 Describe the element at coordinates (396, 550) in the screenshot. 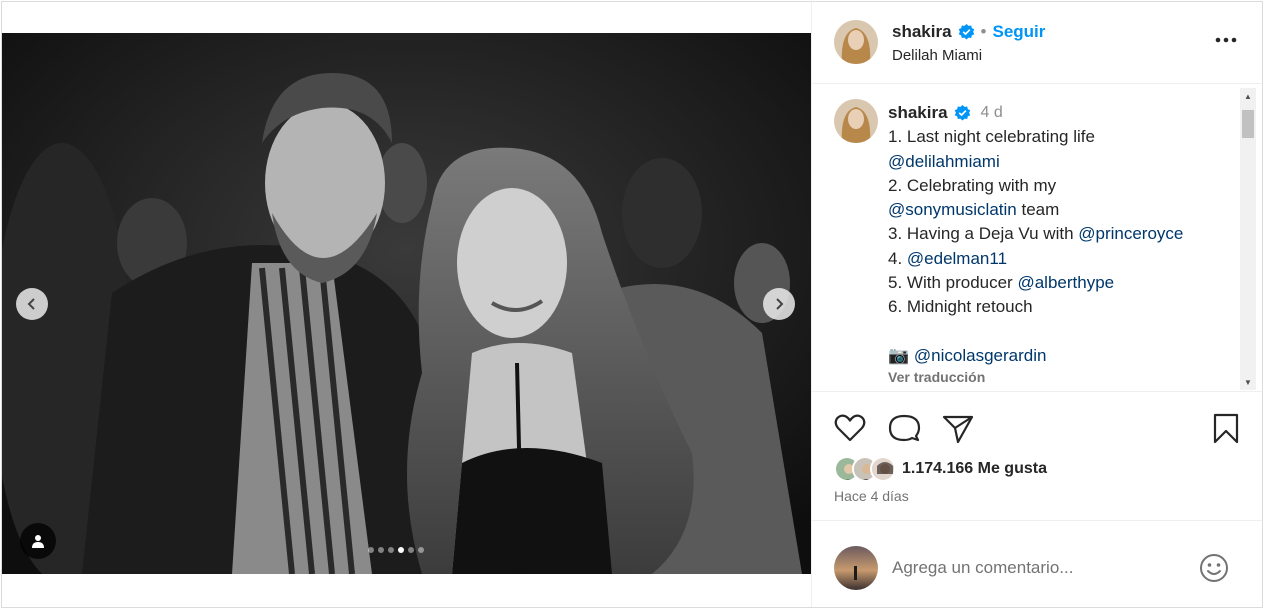

I see `carousel-indicator` at that location.